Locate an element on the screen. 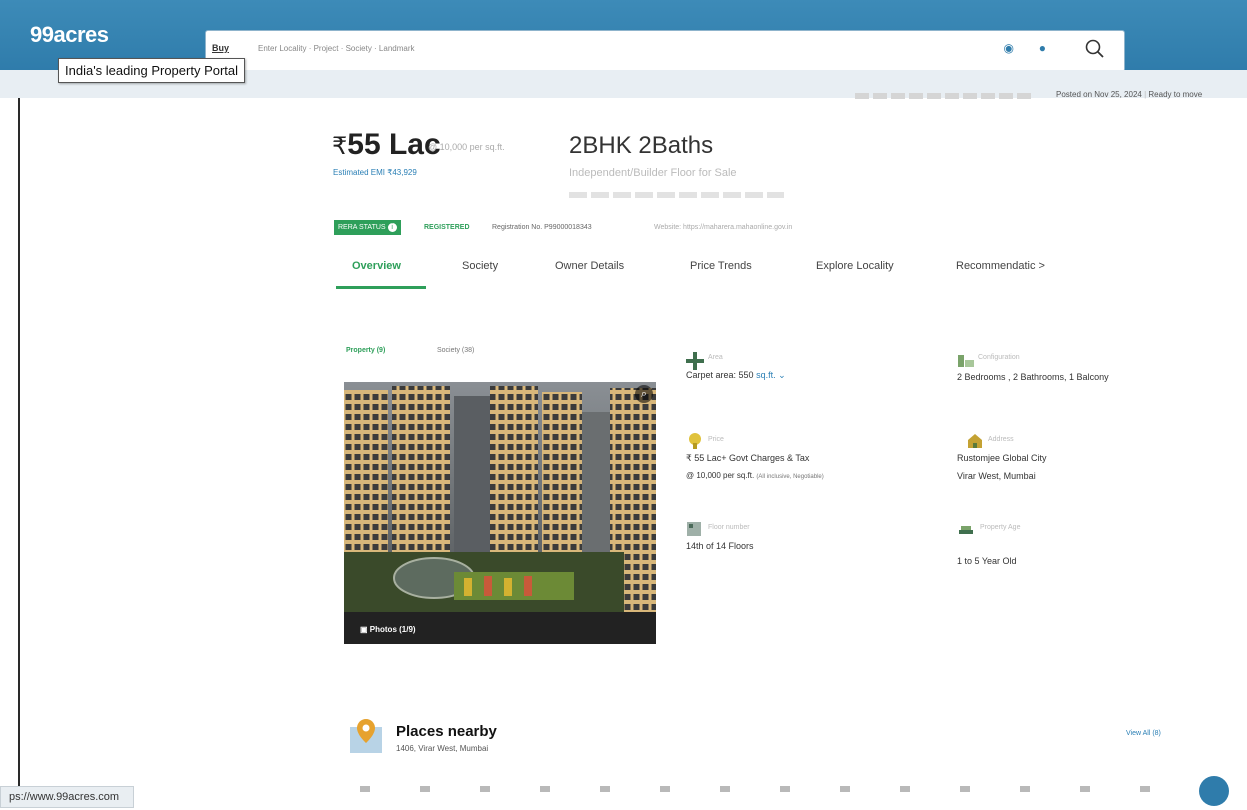 The image size is (1247, 810). rera-registration: Registration No. P99000018343 is located at coordinates (542, 227).